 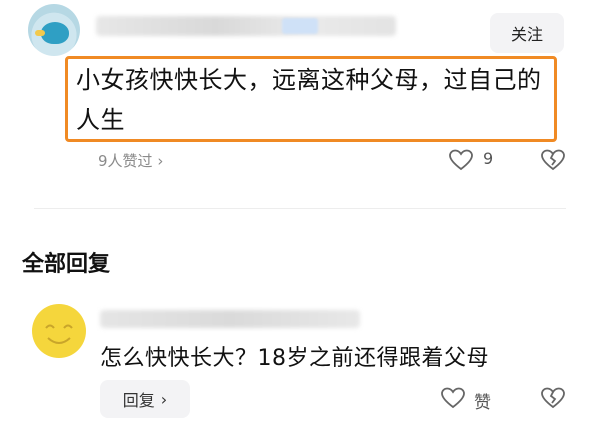 I want to click on follow-button: 关注, so click(x=527, y=33).